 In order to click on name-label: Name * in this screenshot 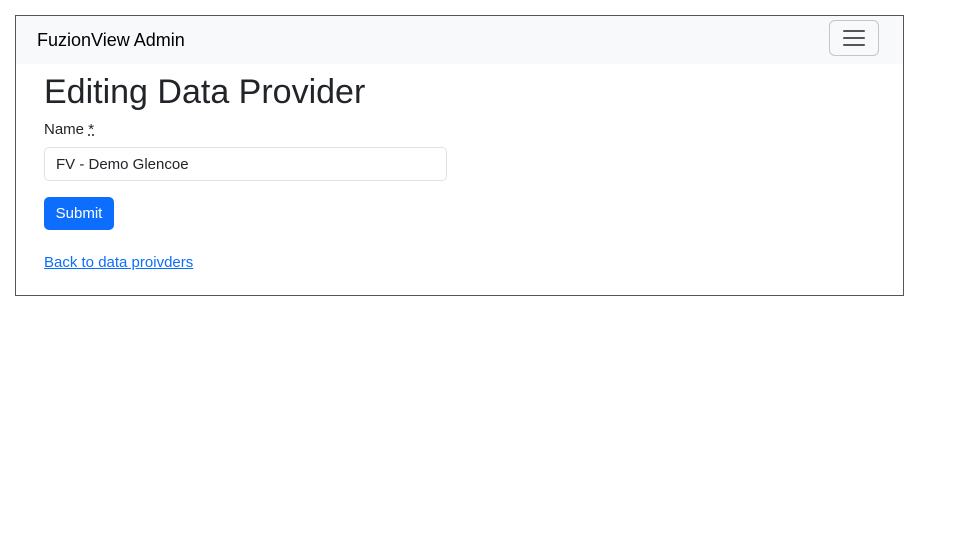, I will do `click(69, 130)`.